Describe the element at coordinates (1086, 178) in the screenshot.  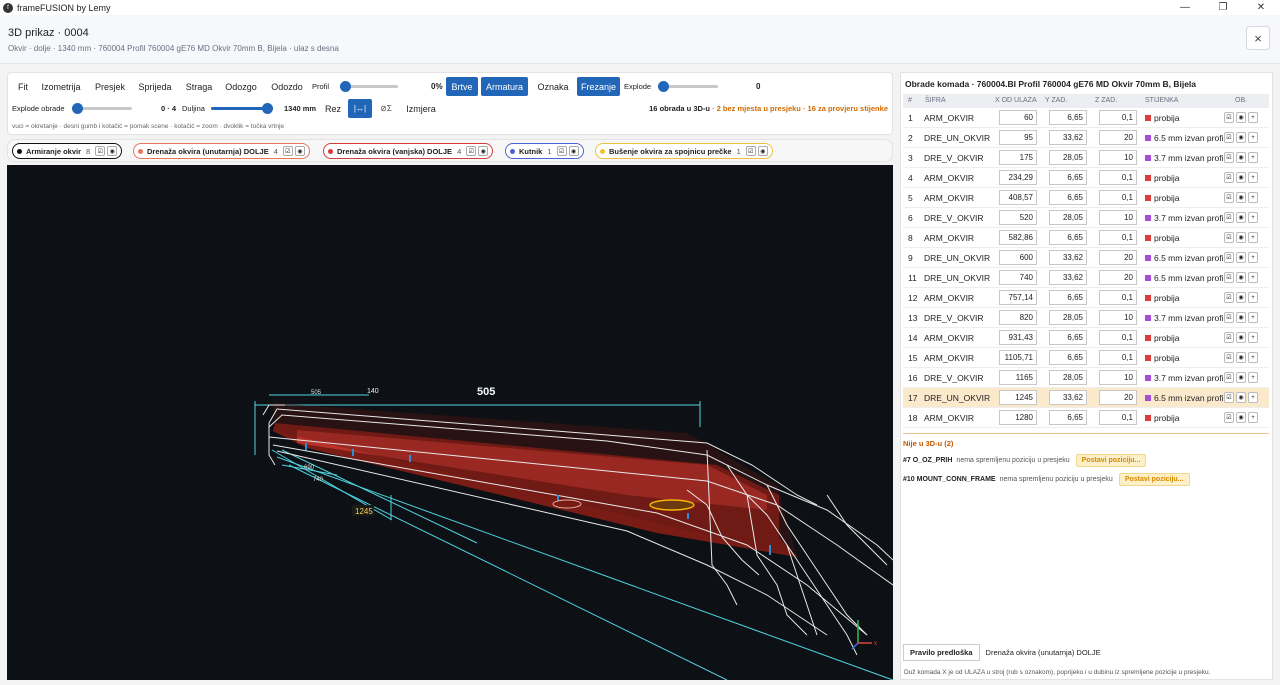
I see `table-row: 4 ARM_OKVIR 234,29 6,65 0,1 probija ☑ ◉ +` at that location.